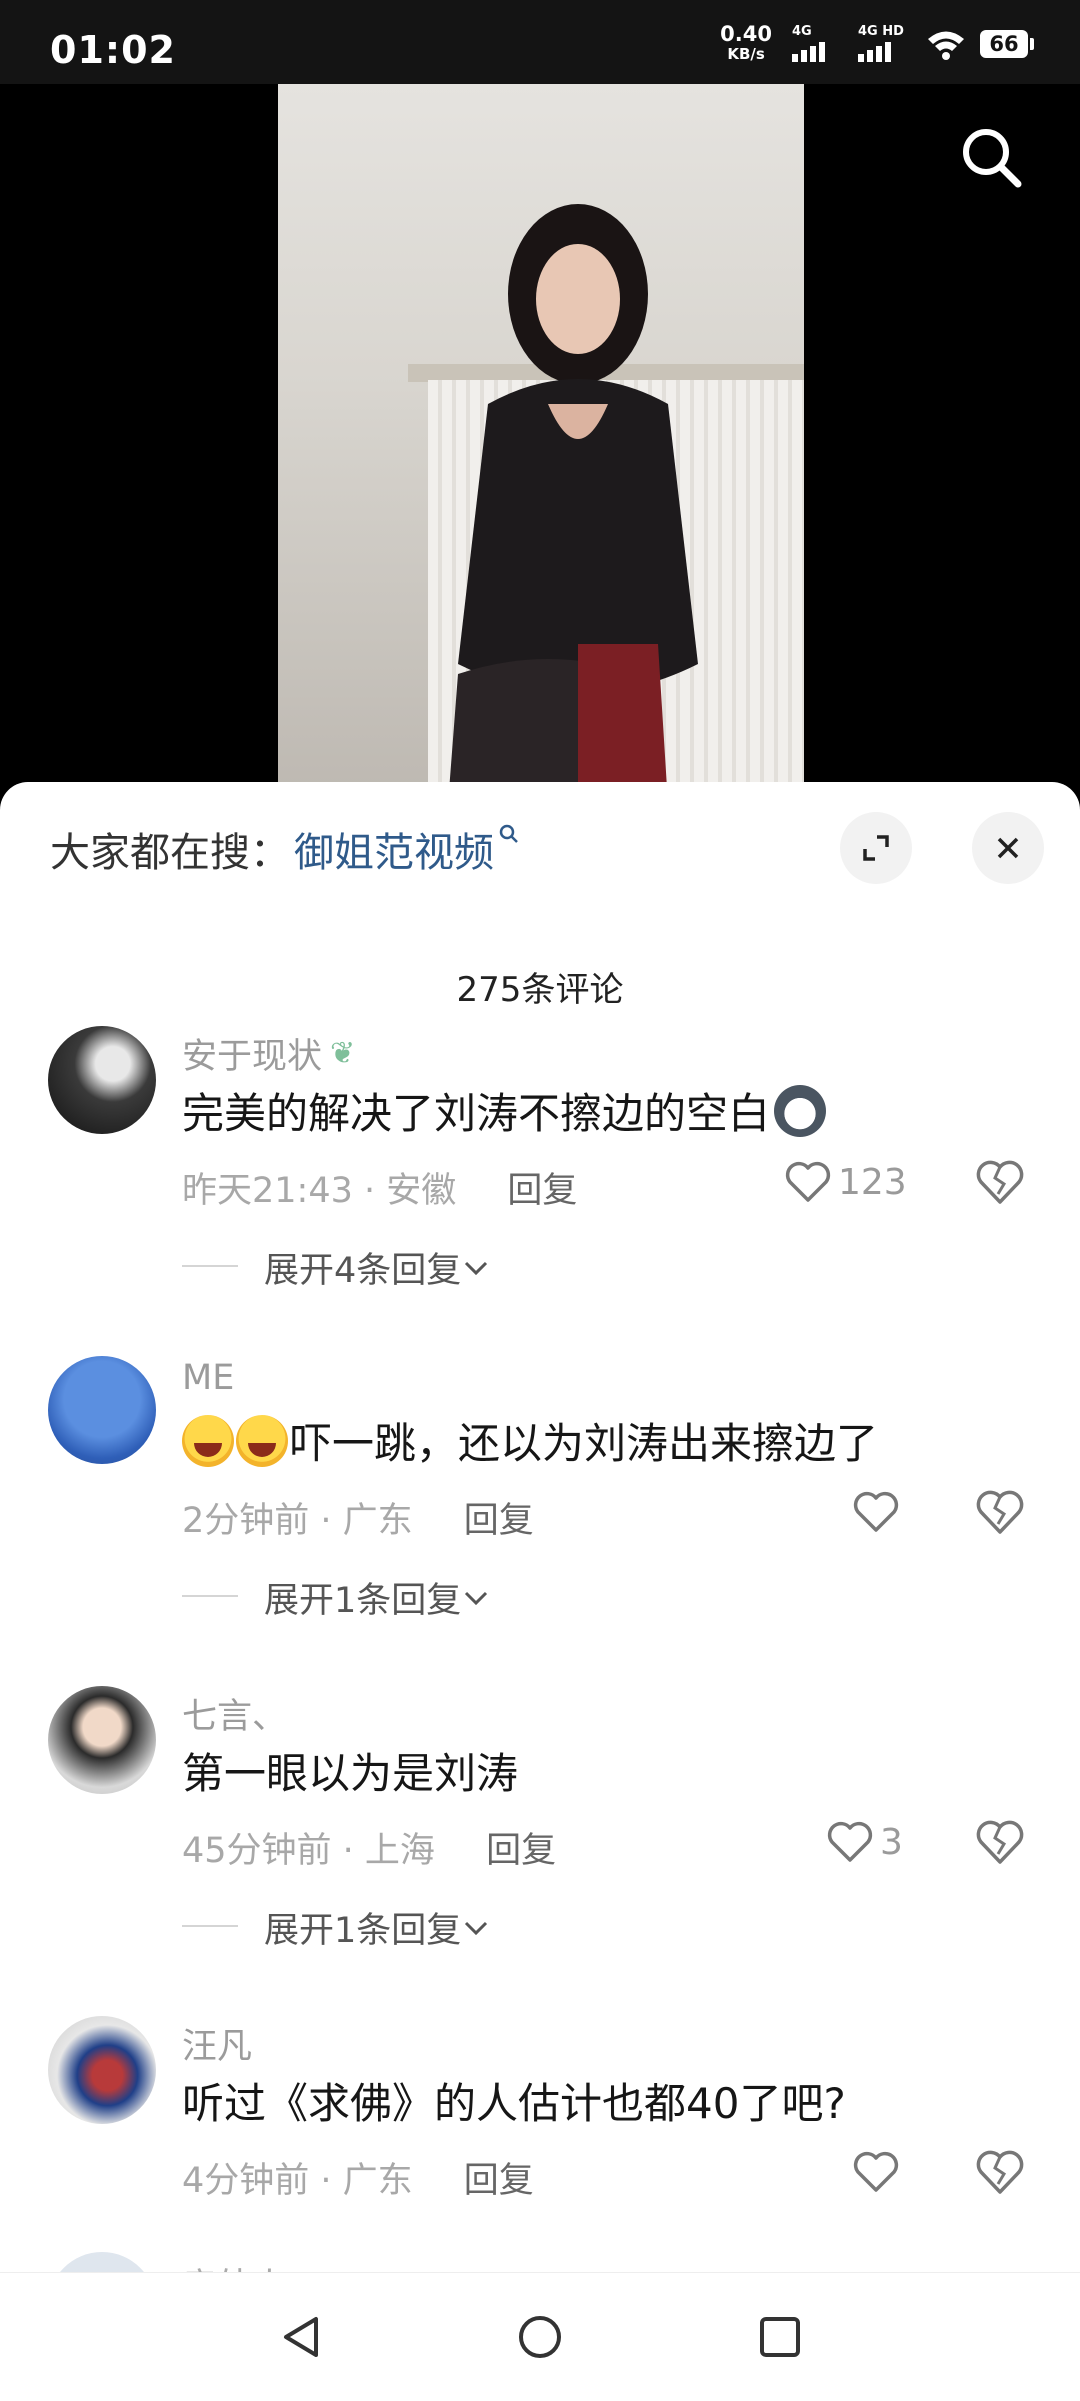 The height and width of the screenshot is (2401, 1080). Describe the element at coordinates (234, 2265) in the screenshot. I see `next-comment-username: 房外人` at that location.